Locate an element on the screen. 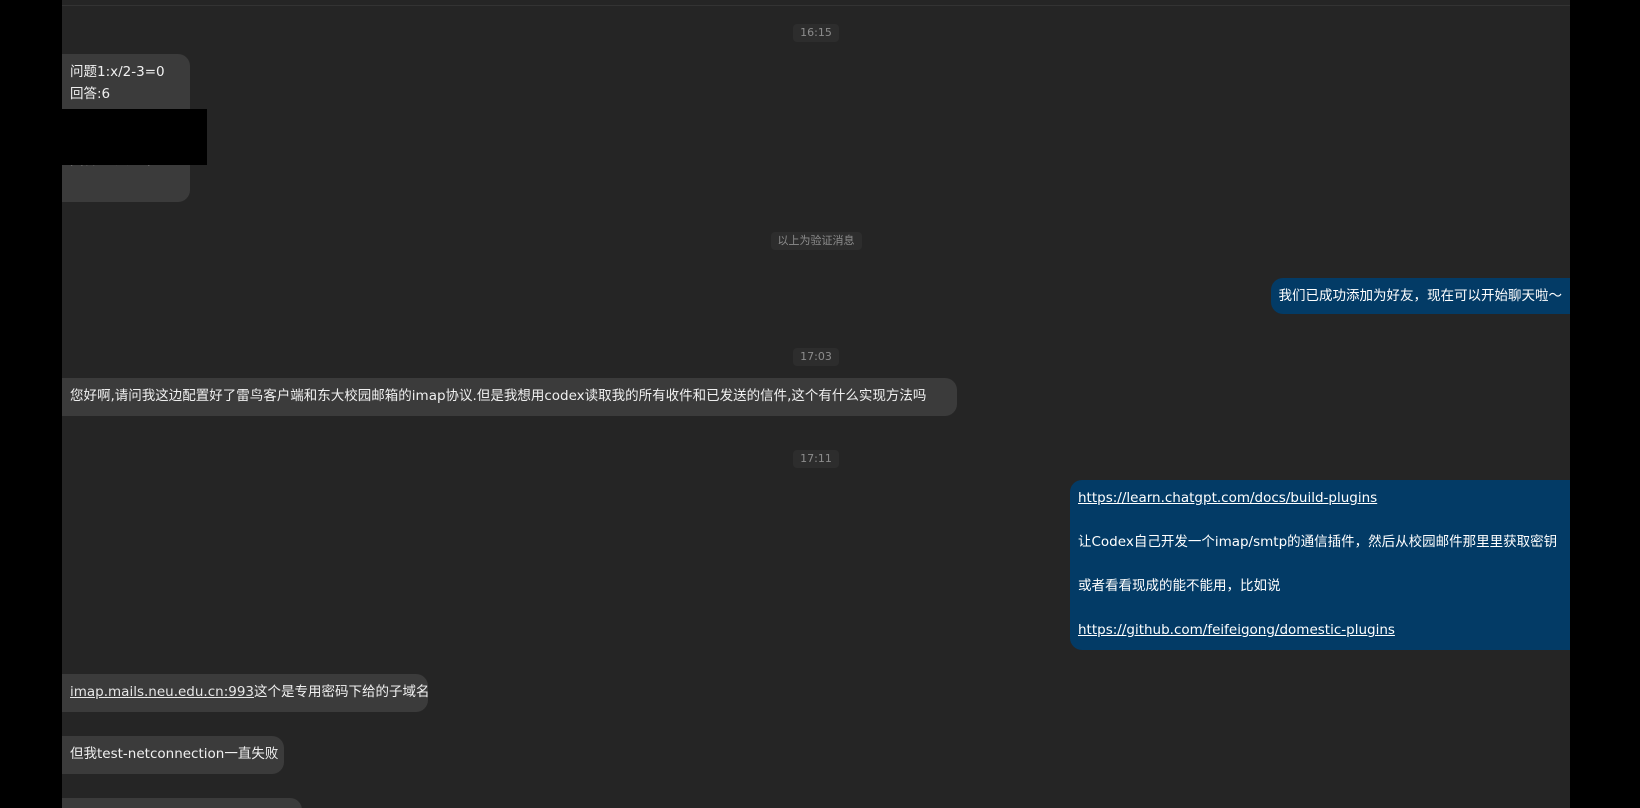  connection-fail-message: 但我test-netconnection一直失败 is located at coordinates (174, 754).